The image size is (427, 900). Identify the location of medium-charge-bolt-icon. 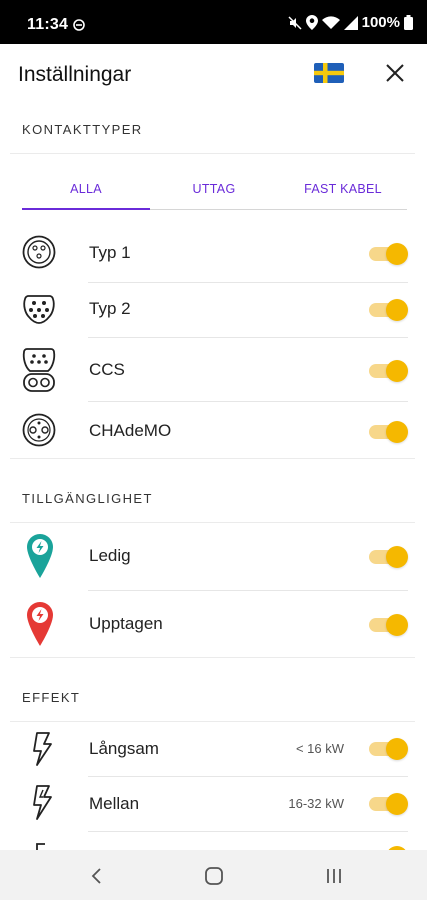
(42, 802).